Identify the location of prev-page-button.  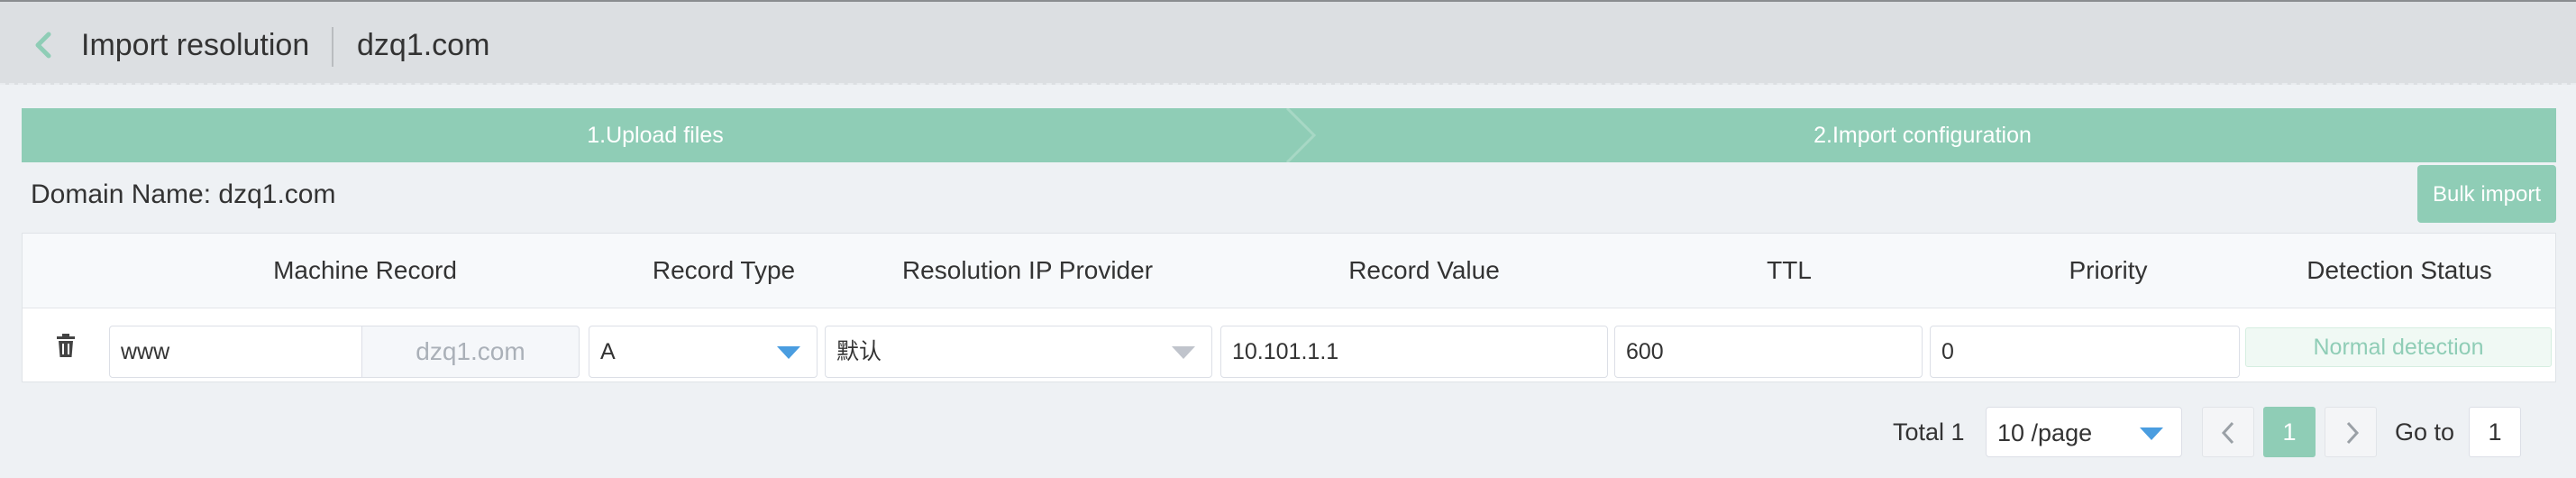
(2228, 432).